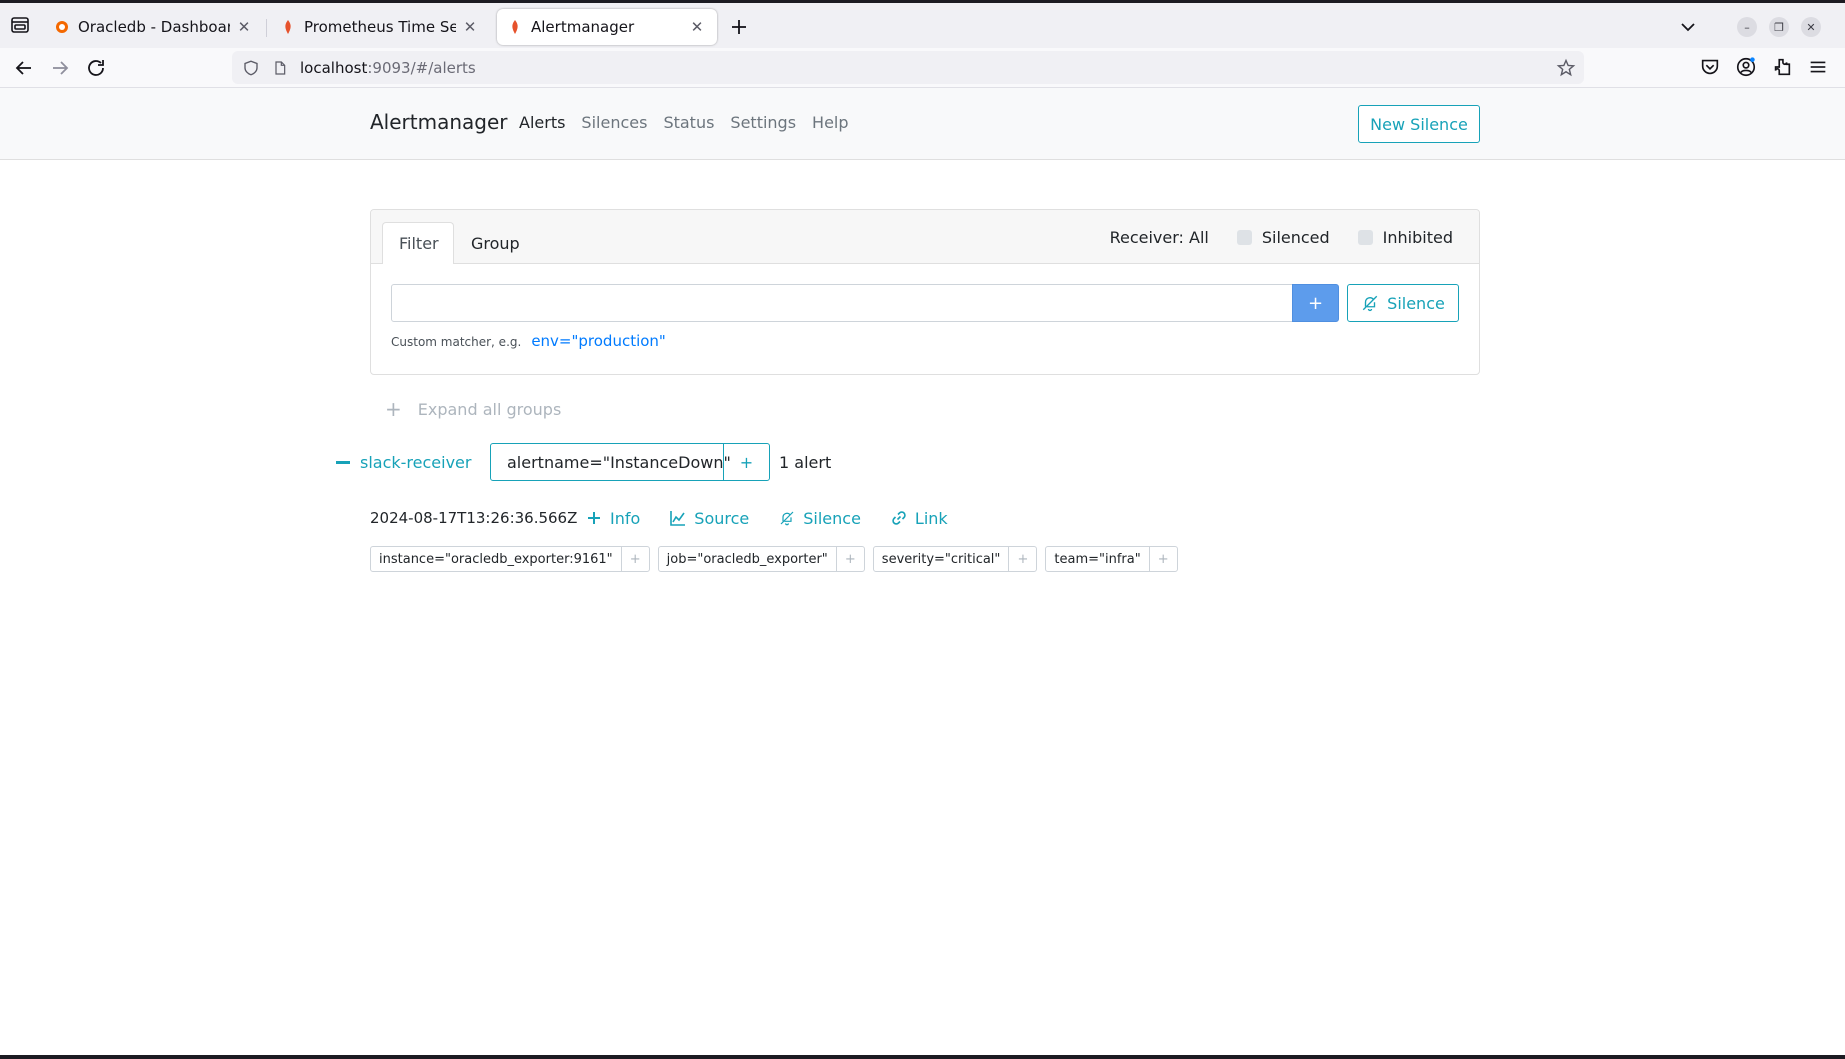 The height and width of the screenshot is (1059, 1845). I want to click on toolbar-icons, so click(1772, 67).